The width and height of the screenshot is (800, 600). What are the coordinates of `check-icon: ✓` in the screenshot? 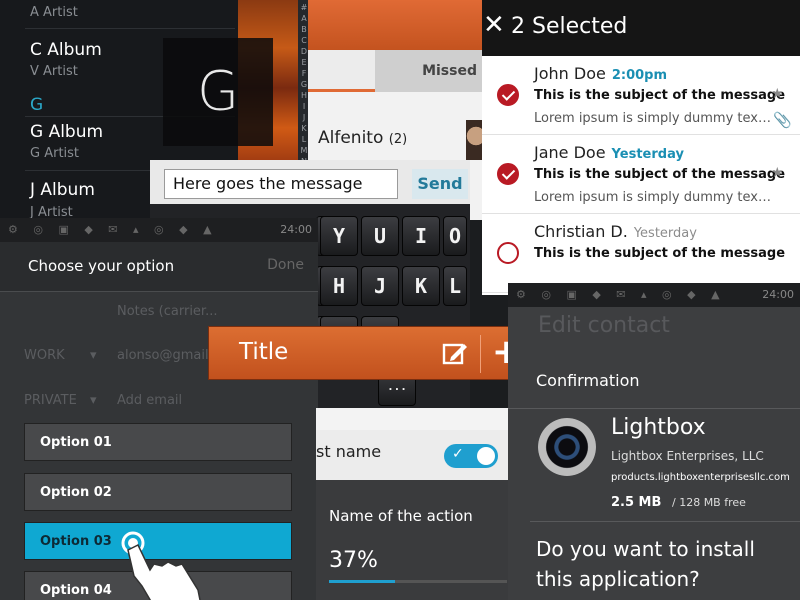 It's located at (458, 454).